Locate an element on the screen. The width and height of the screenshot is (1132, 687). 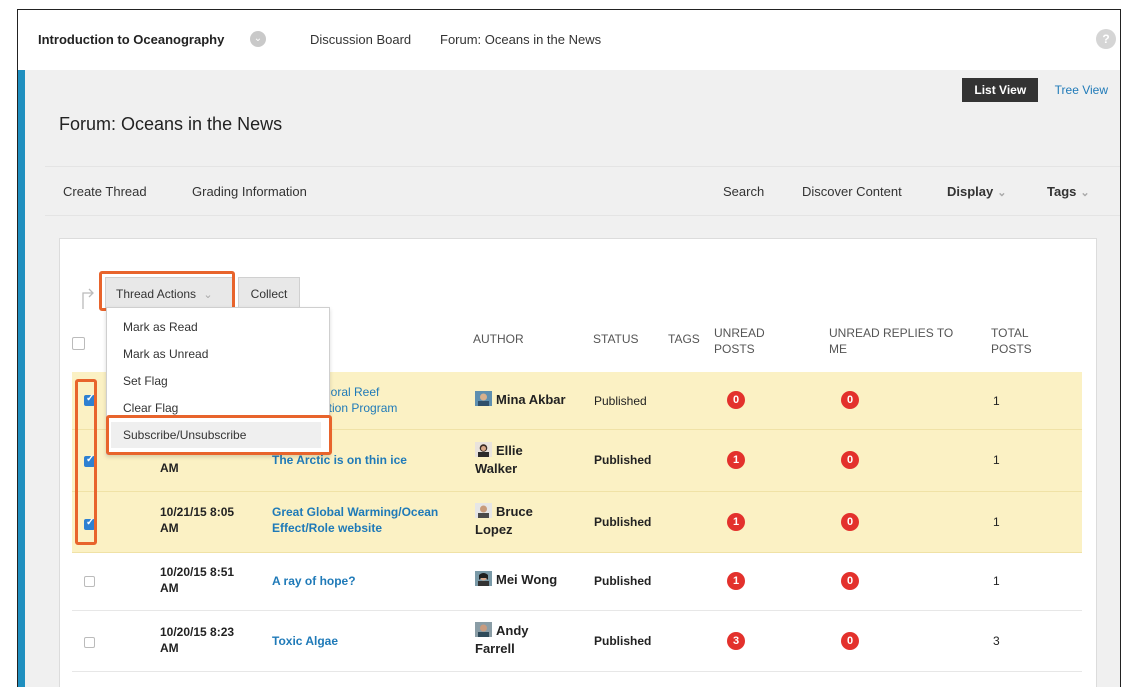
display-menu: Display ⌄ is located at coordinates (976, 191).